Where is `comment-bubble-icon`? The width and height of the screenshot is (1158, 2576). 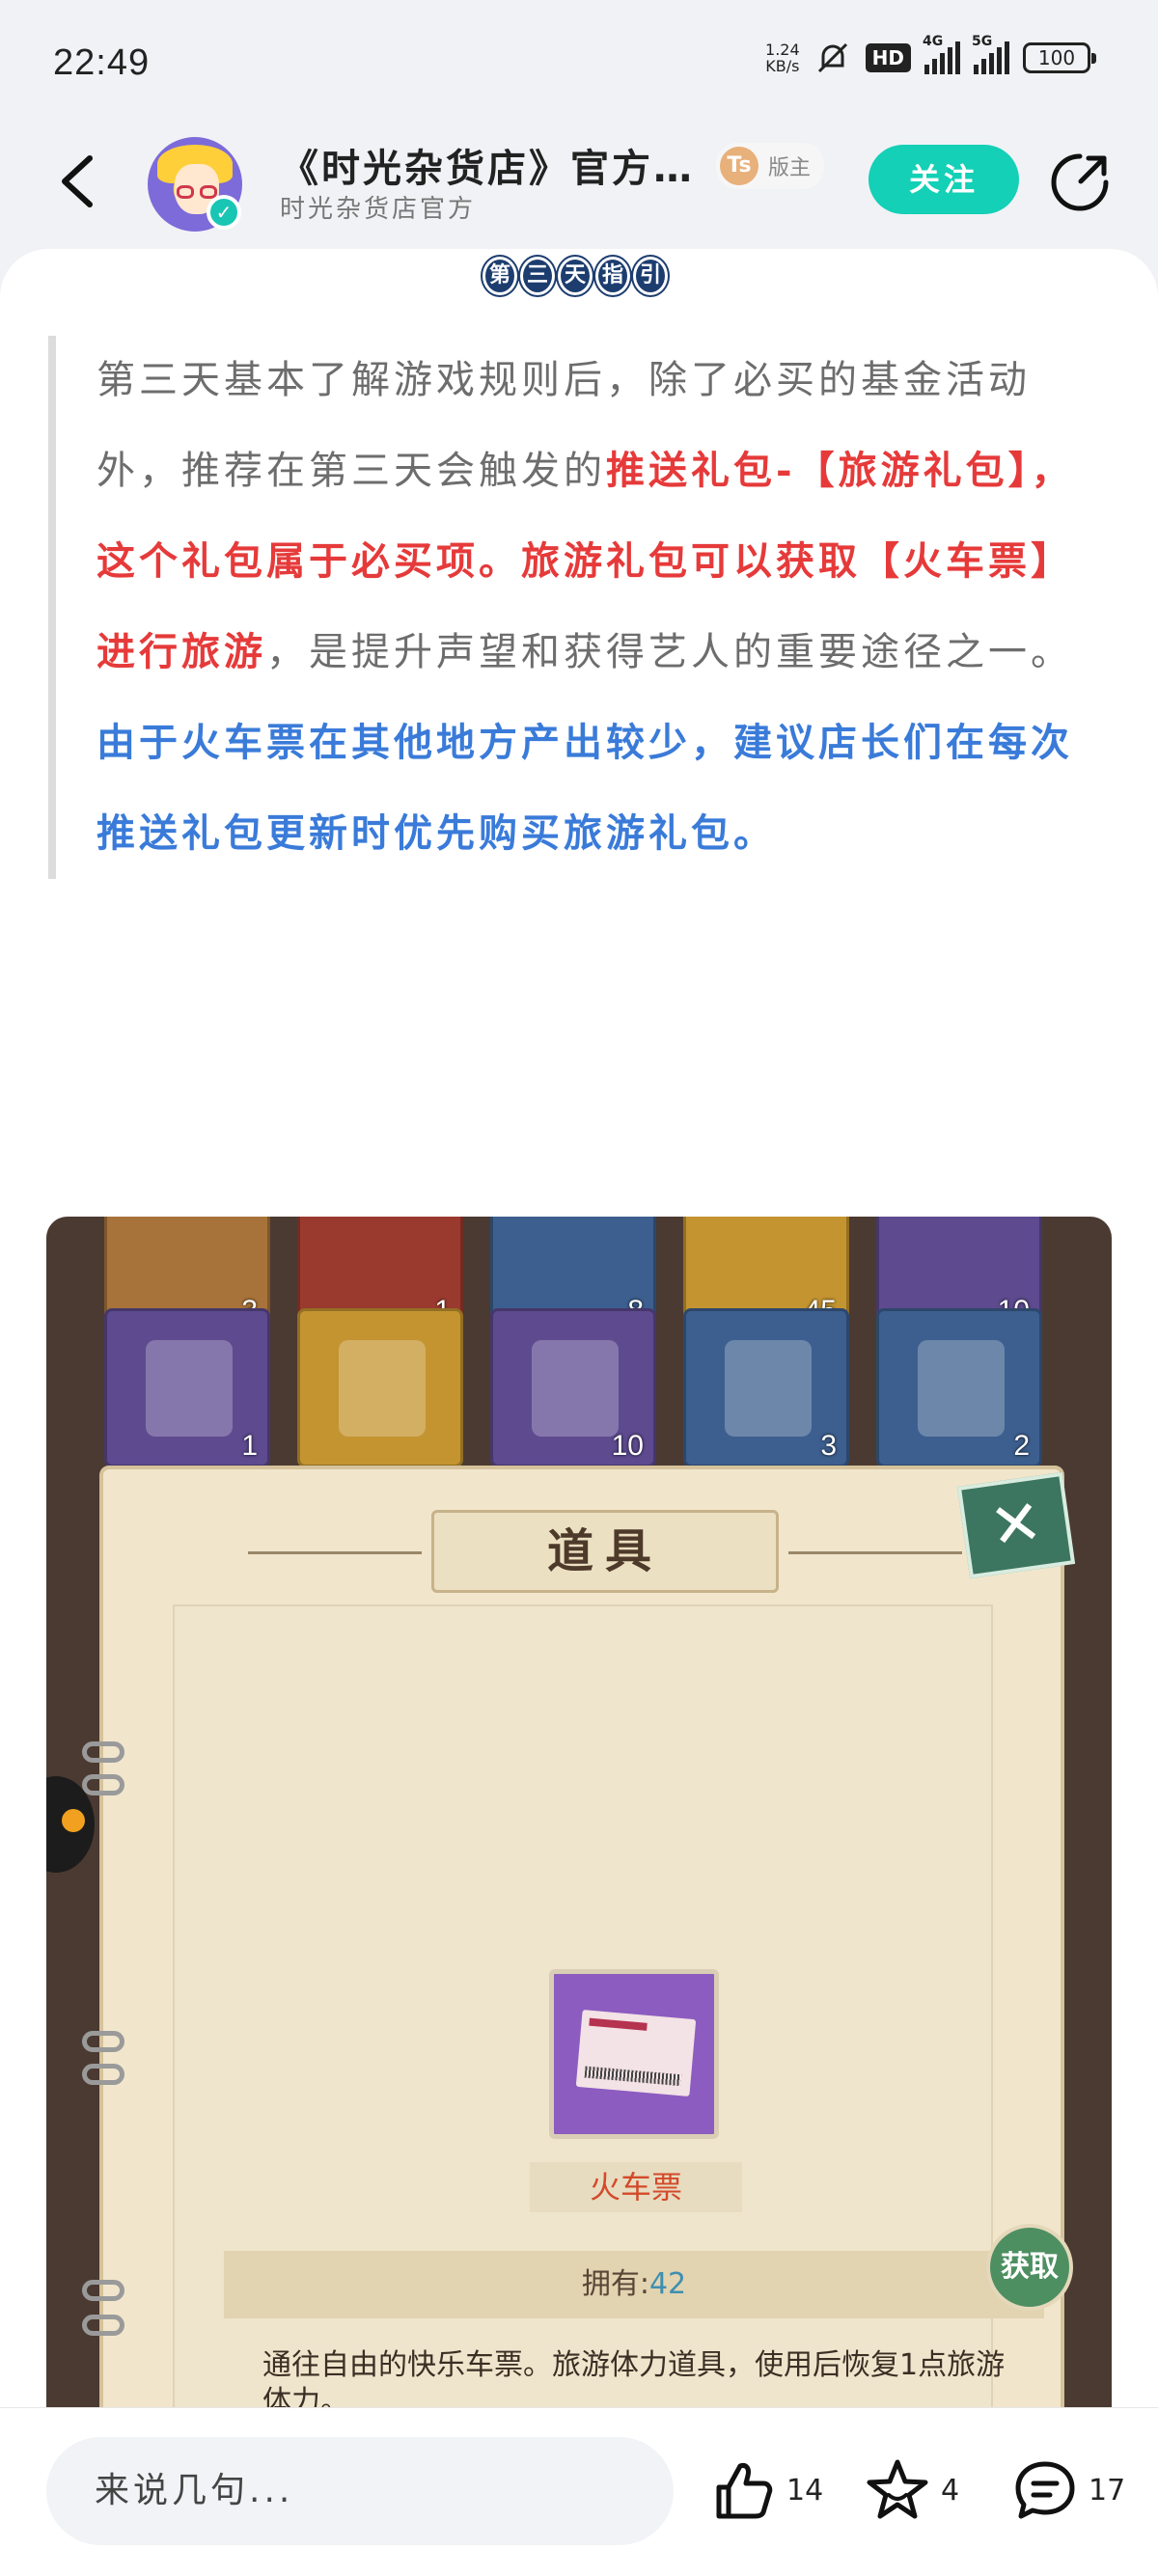 comment-bubble-icon is located at coordinates (1045, 2490).